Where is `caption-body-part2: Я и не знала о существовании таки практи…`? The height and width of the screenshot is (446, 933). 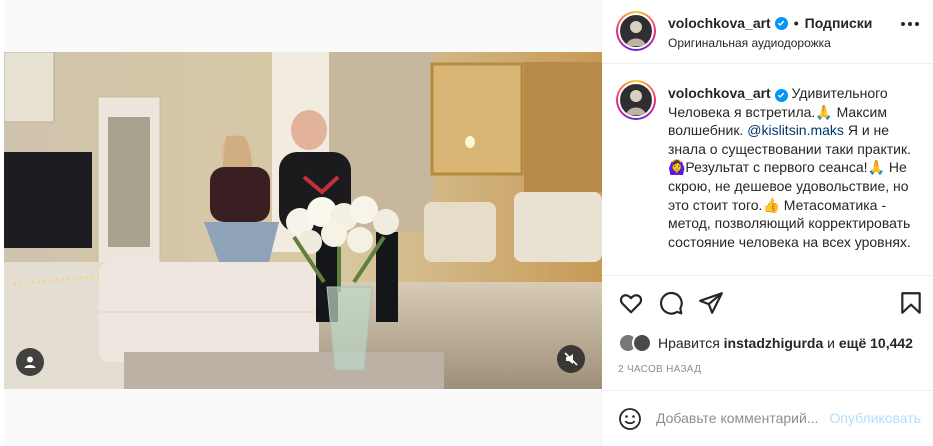 caption-body-part2: Я и не знала о существовании таки практи… is located at coordinates (789, 186).